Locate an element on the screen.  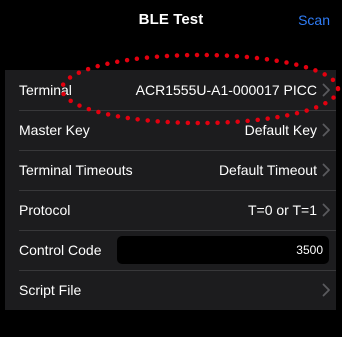
terminal-value: ACR1555U-A1-000017 PICC is located at coordinates (226, 90).